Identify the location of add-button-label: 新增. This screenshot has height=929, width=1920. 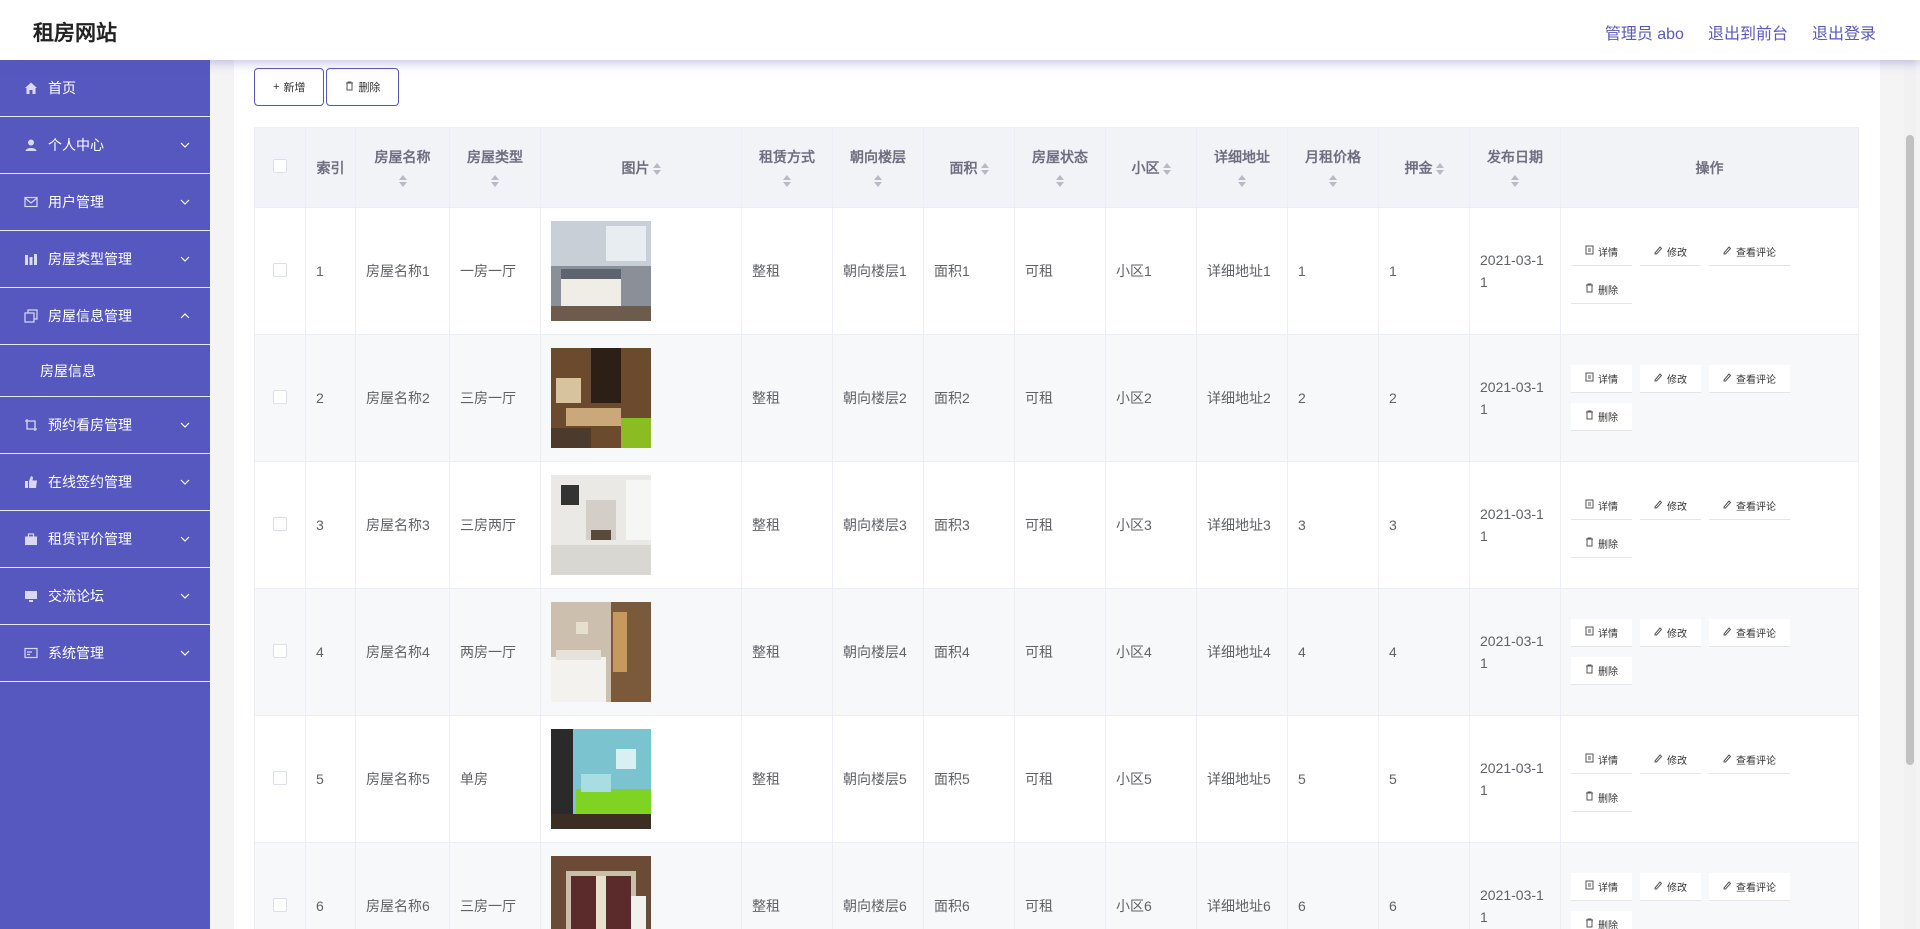
(294, 88).